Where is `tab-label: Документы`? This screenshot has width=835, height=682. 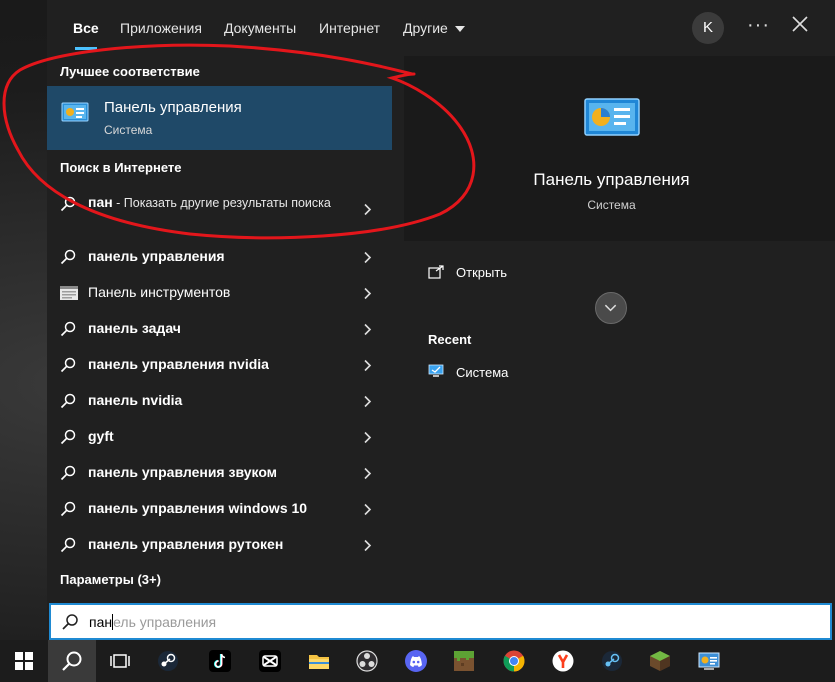
tab-label: Документы is located at coordinates (260, 28).